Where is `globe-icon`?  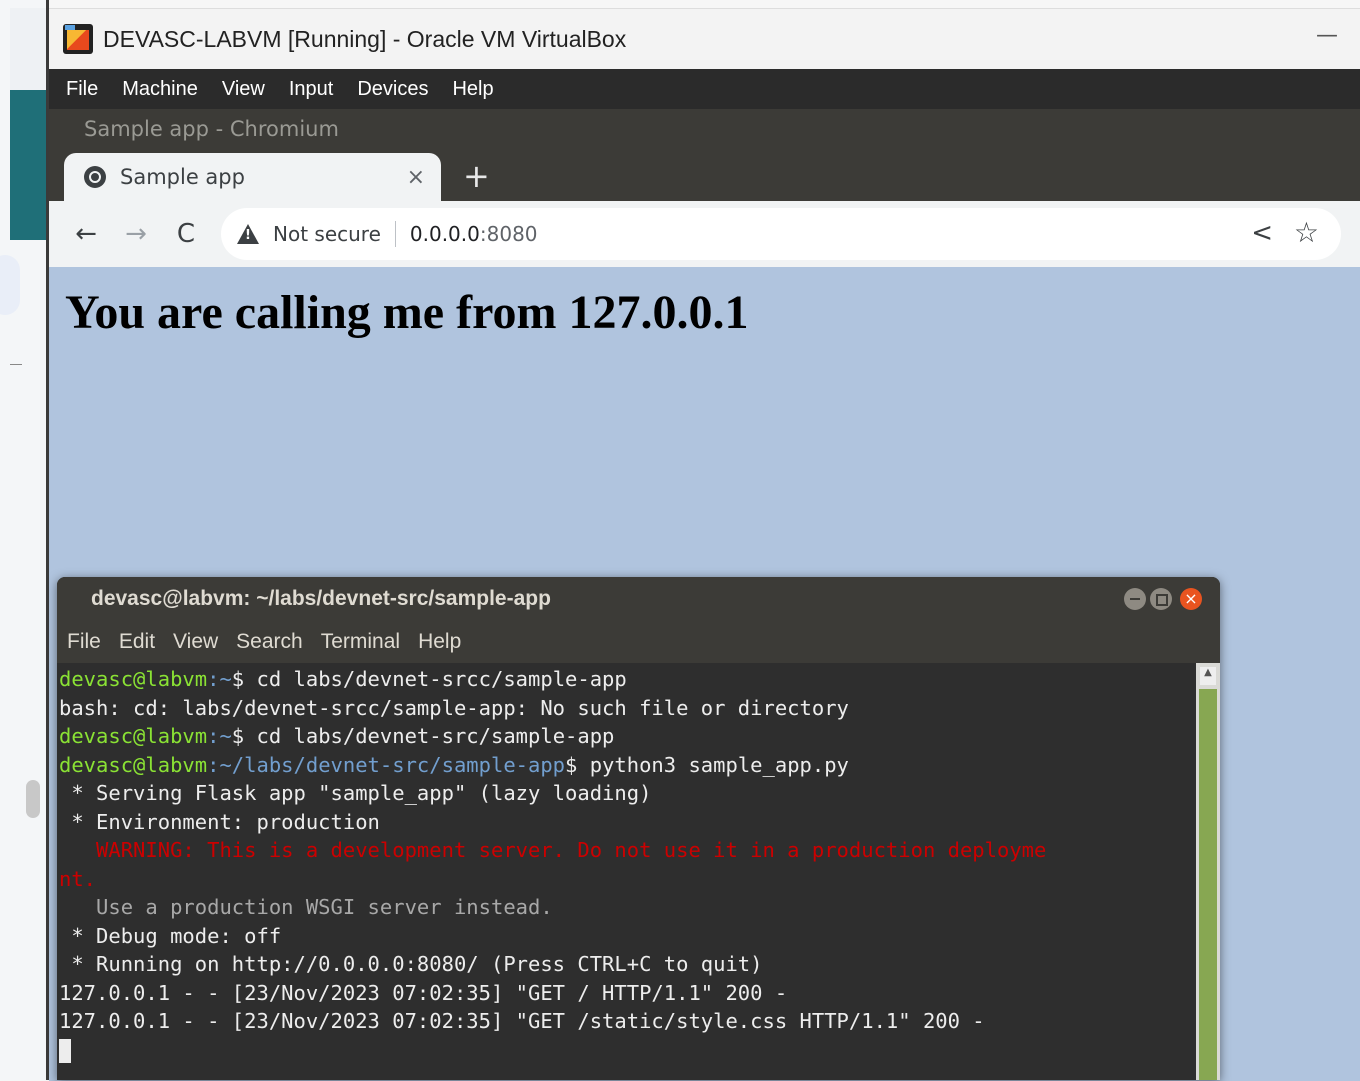
globe-icon is located at coordinates (95, 177).